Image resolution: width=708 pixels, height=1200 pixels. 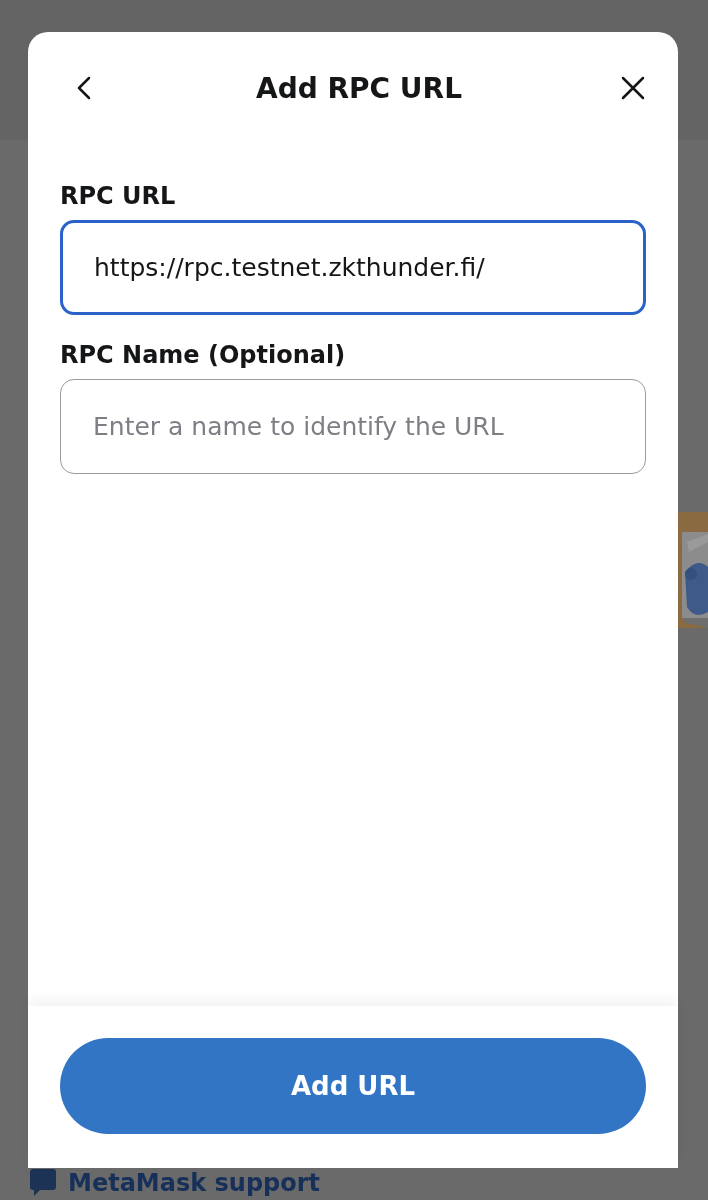 I want to click on add-url-button: Add URL, so click(x=353, y=1086).